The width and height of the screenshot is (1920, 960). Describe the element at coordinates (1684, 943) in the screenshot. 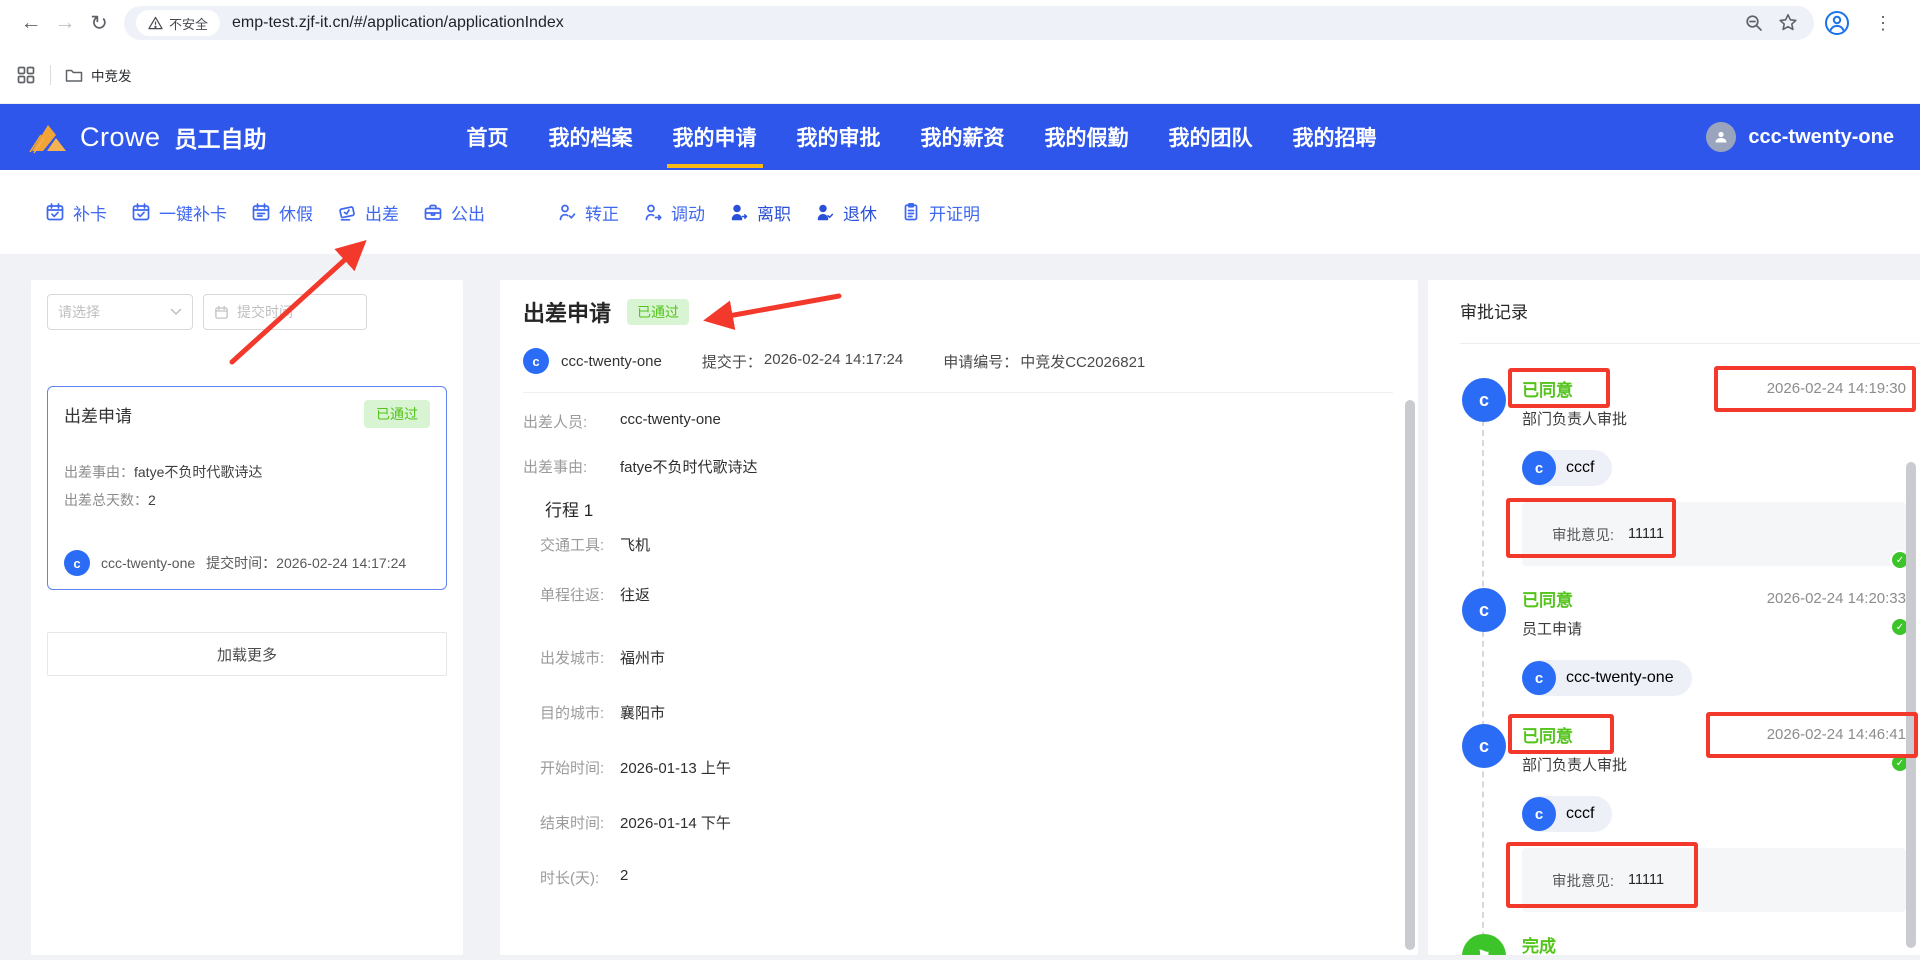

I see `approval-entry-final: ⚑ 完成` at that location.